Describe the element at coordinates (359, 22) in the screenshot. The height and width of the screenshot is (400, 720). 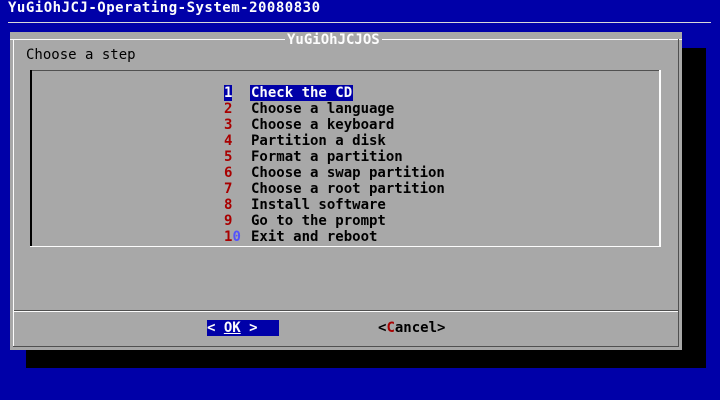
I see `backtitle-rule` at that location.